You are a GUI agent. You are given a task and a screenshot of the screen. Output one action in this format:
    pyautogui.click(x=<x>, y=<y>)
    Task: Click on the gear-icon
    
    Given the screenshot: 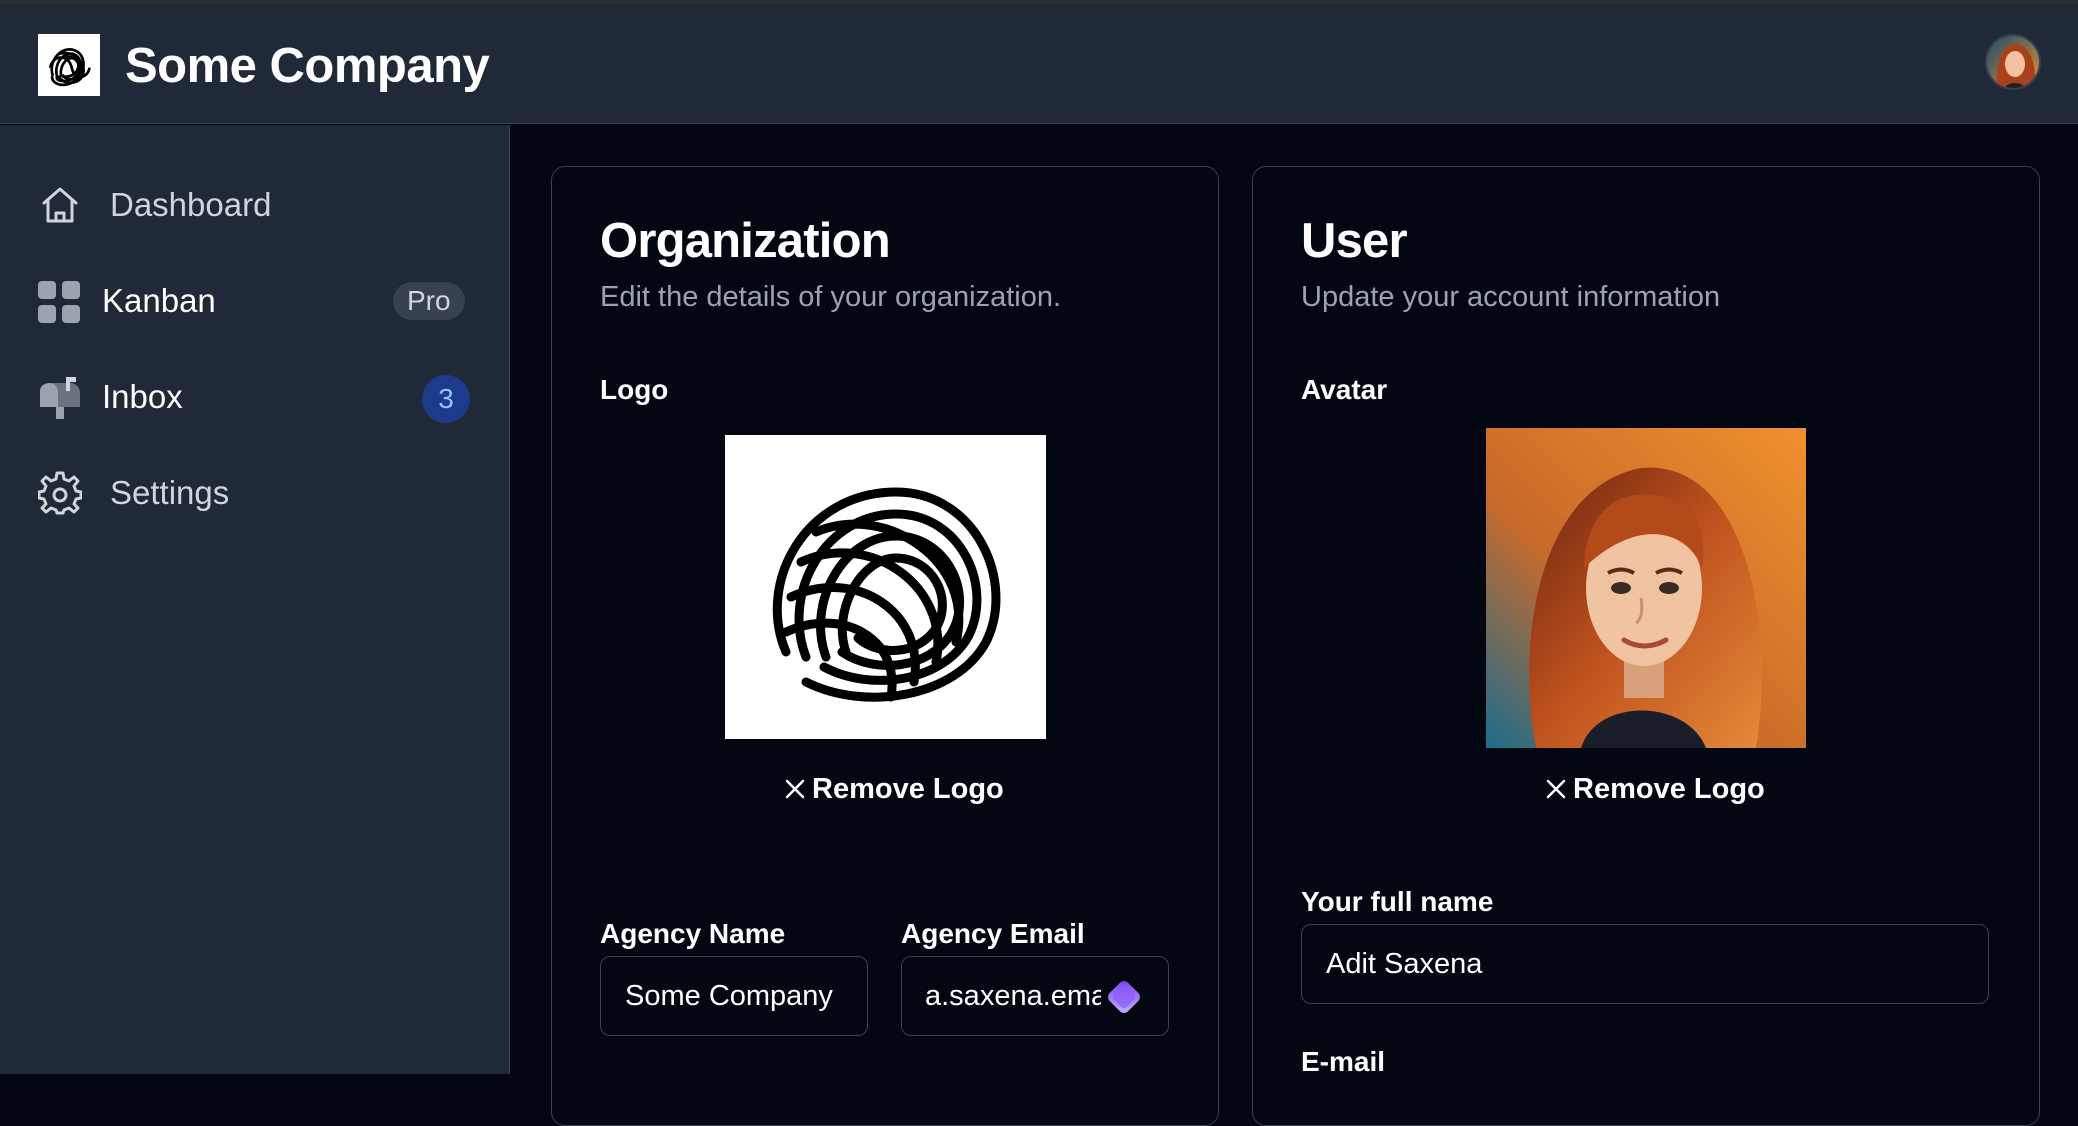 What is the action you would take?
    pyautogui.click(x=60, y=493)
    